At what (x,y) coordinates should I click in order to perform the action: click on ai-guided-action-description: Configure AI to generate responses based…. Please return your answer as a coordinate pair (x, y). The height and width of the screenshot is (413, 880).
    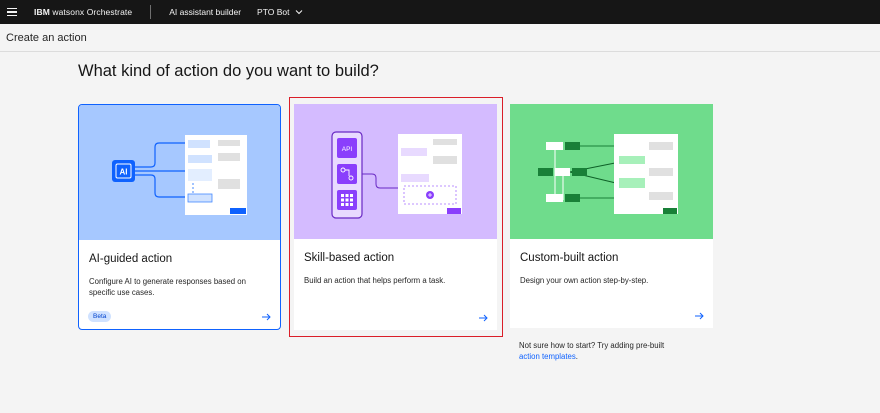
    Looking at the image, I should click on (167, 287).